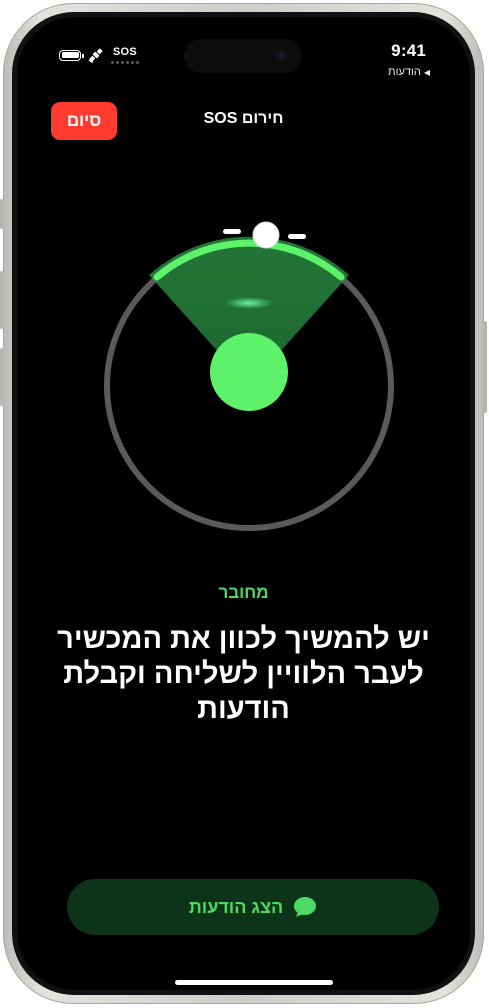 The width and height of the screenshot is (489, 1008). What do you see at coordinates (2, 300) in the screenshot?
I see `volume-up-button` at bounding box center [2, 300].